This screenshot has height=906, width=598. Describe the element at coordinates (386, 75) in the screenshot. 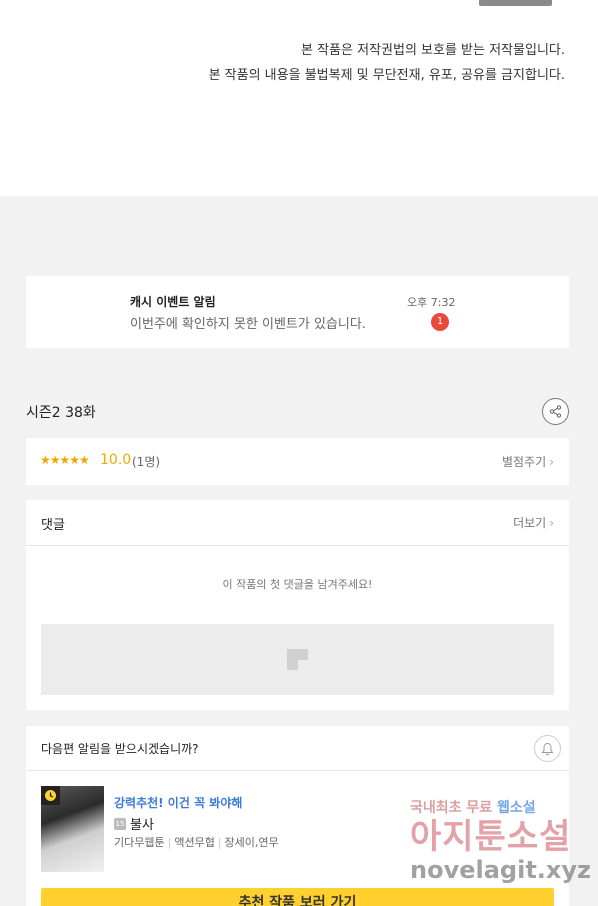

I see `copyright-line-2: 본 작품의 내용을 불법복제 및 무단전재, 유포, 공유를 금지합니다.` at that location.